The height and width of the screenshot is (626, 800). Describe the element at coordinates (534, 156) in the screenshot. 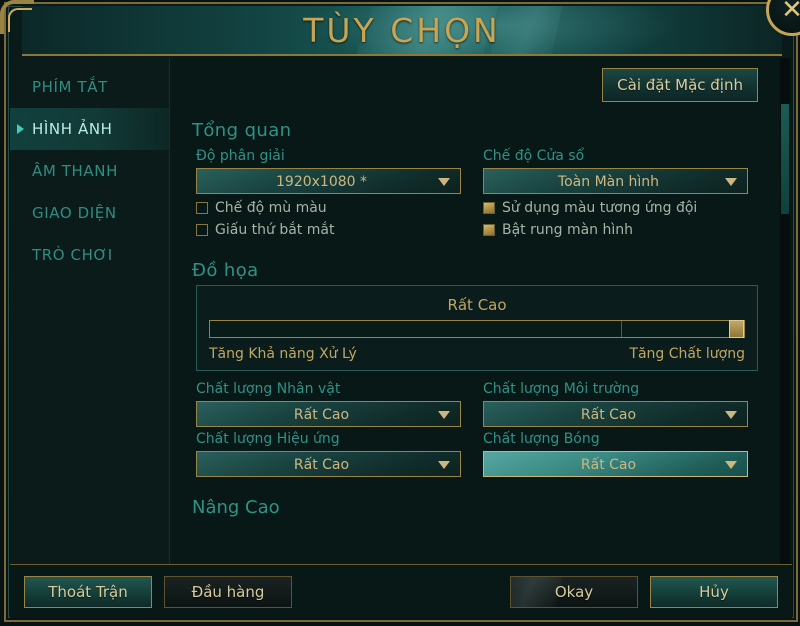

I see `window-mode-label: Chế độ Cửa sổ` at that location.